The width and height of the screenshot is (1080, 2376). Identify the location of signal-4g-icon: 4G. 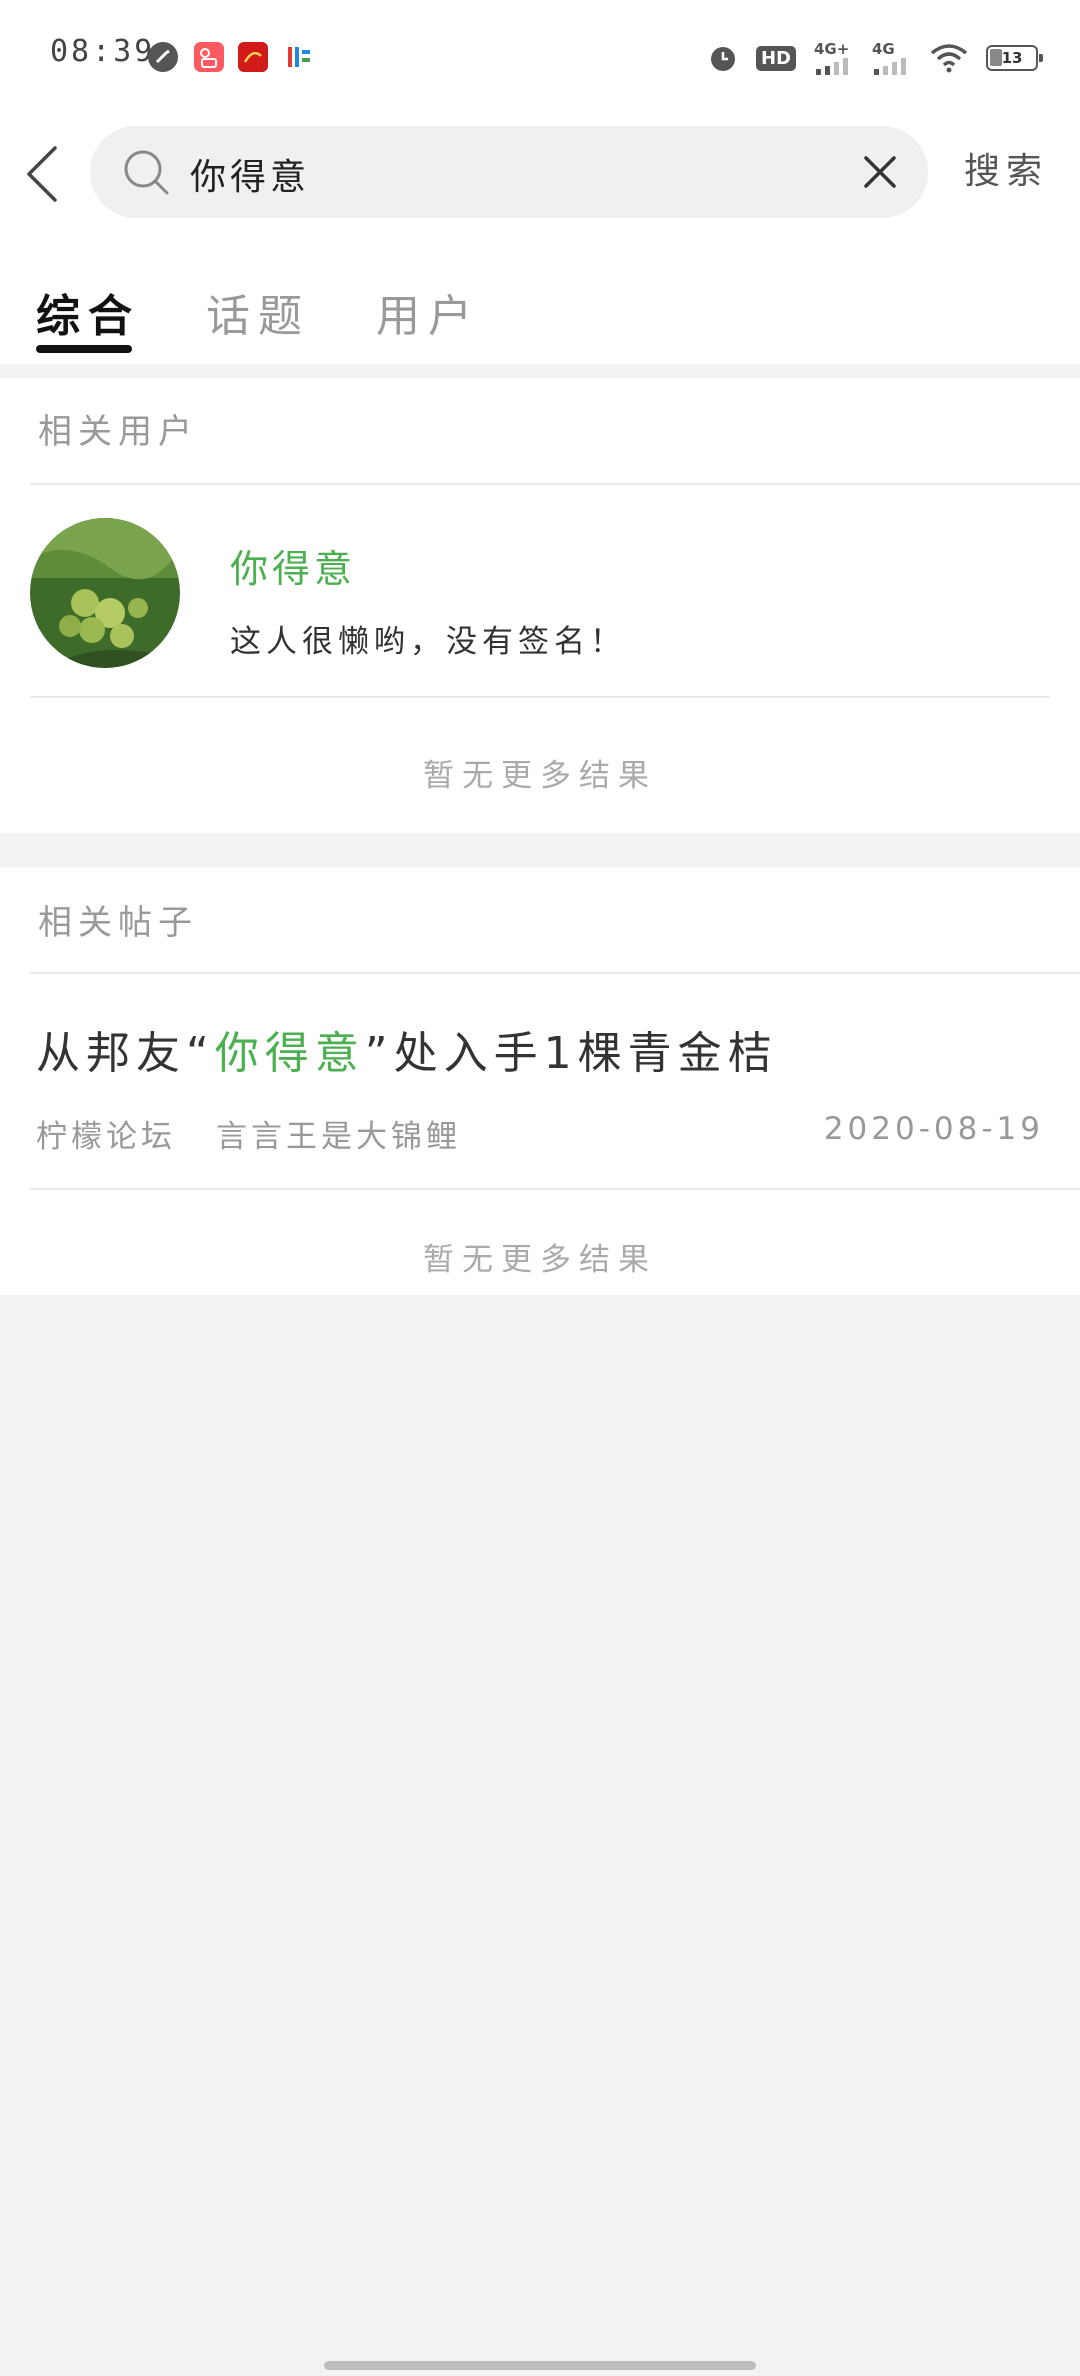
(892, 57).